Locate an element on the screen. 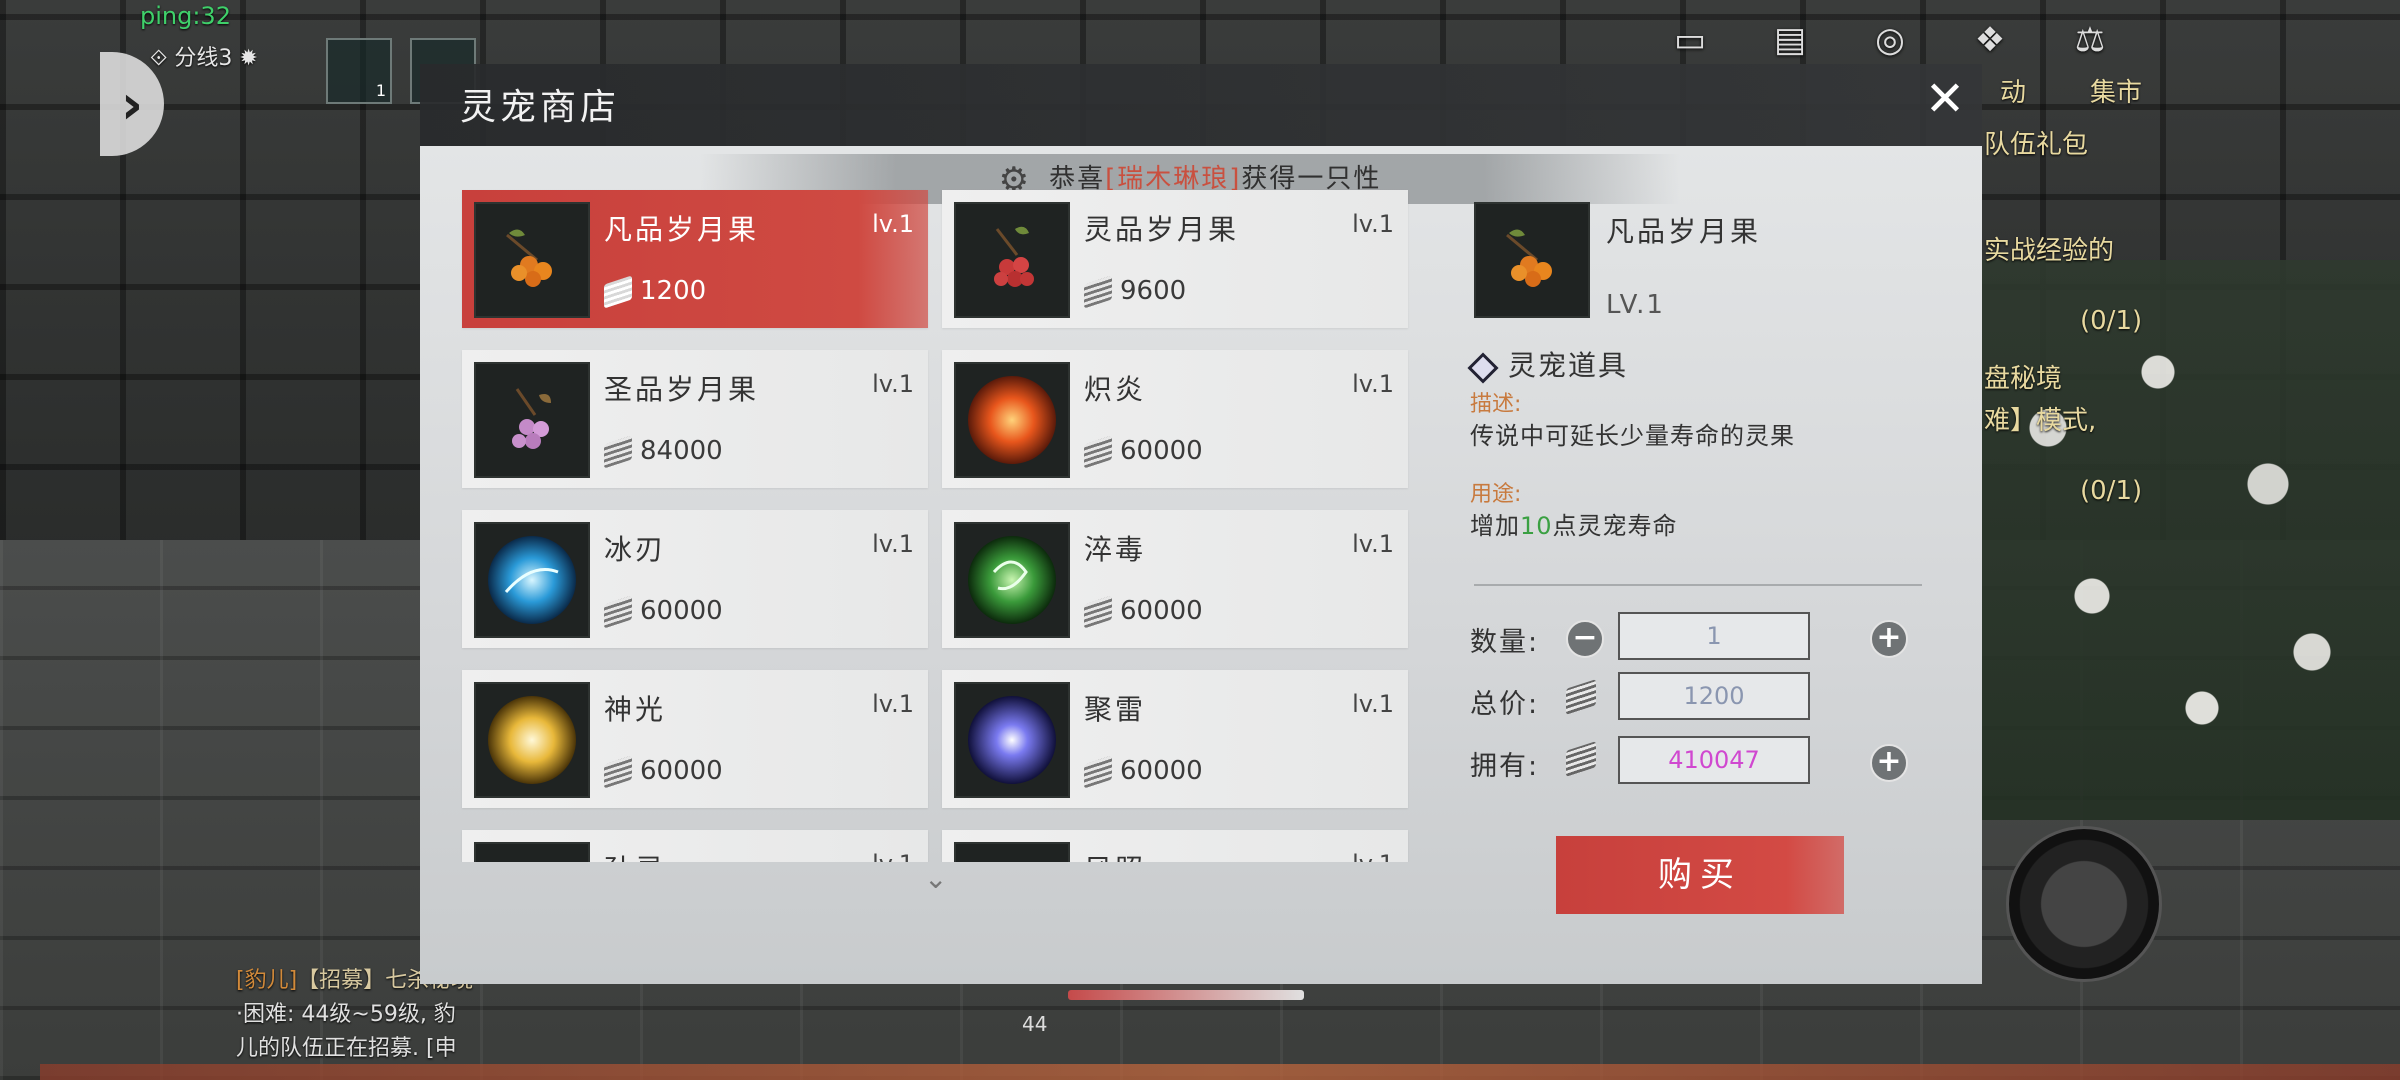 The width and height of the screenshot is (2400, 1080). add-currency-icon: + is located at coordinates (1889, 763).